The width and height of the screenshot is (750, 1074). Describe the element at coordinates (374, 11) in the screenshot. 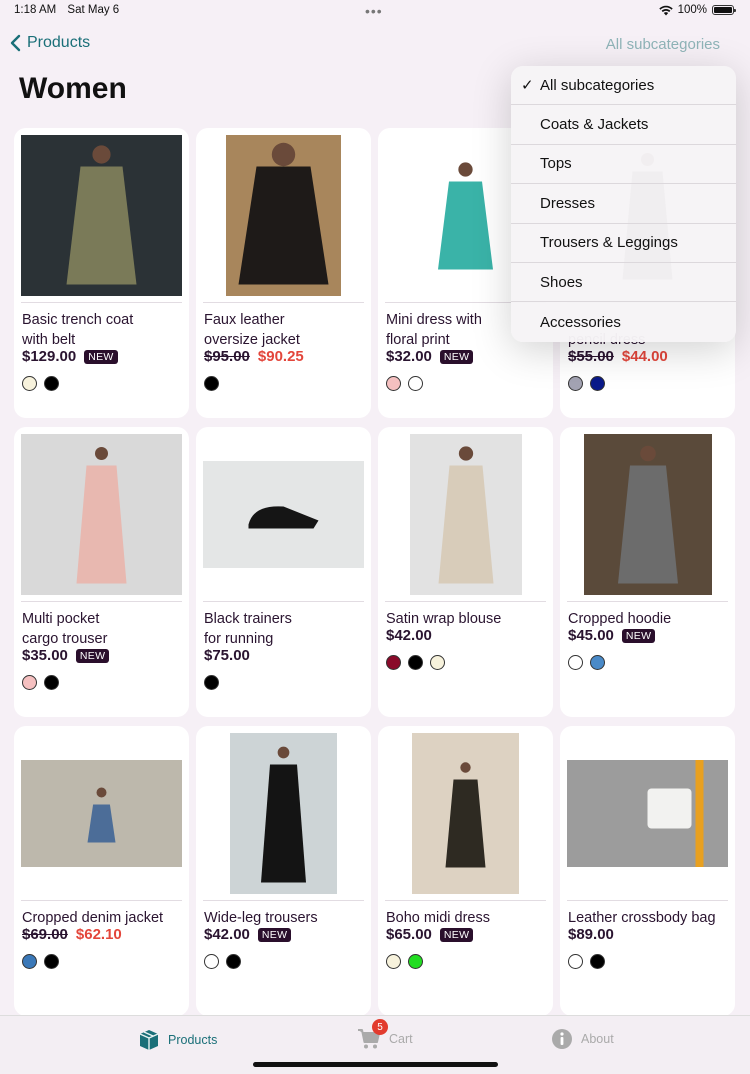

I see `multitasking-dots-icon: •••` at that location.